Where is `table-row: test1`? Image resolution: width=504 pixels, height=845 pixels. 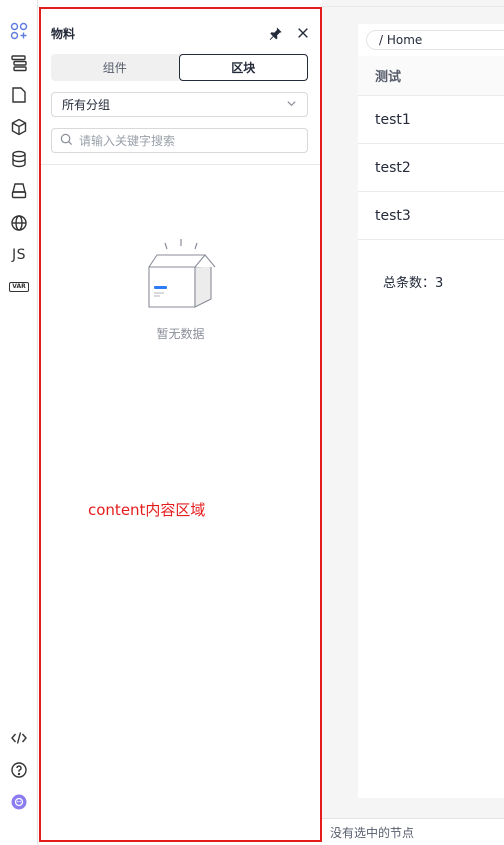
table-row: test1 is located at coordinates (431, 120).